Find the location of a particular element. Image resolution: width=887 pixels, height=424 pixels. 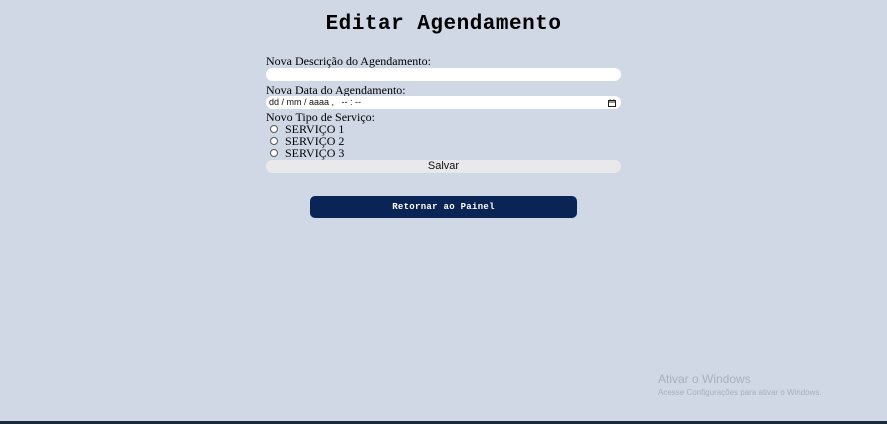

page-title: Editar Agendamento is located at coordinates (443, 24).